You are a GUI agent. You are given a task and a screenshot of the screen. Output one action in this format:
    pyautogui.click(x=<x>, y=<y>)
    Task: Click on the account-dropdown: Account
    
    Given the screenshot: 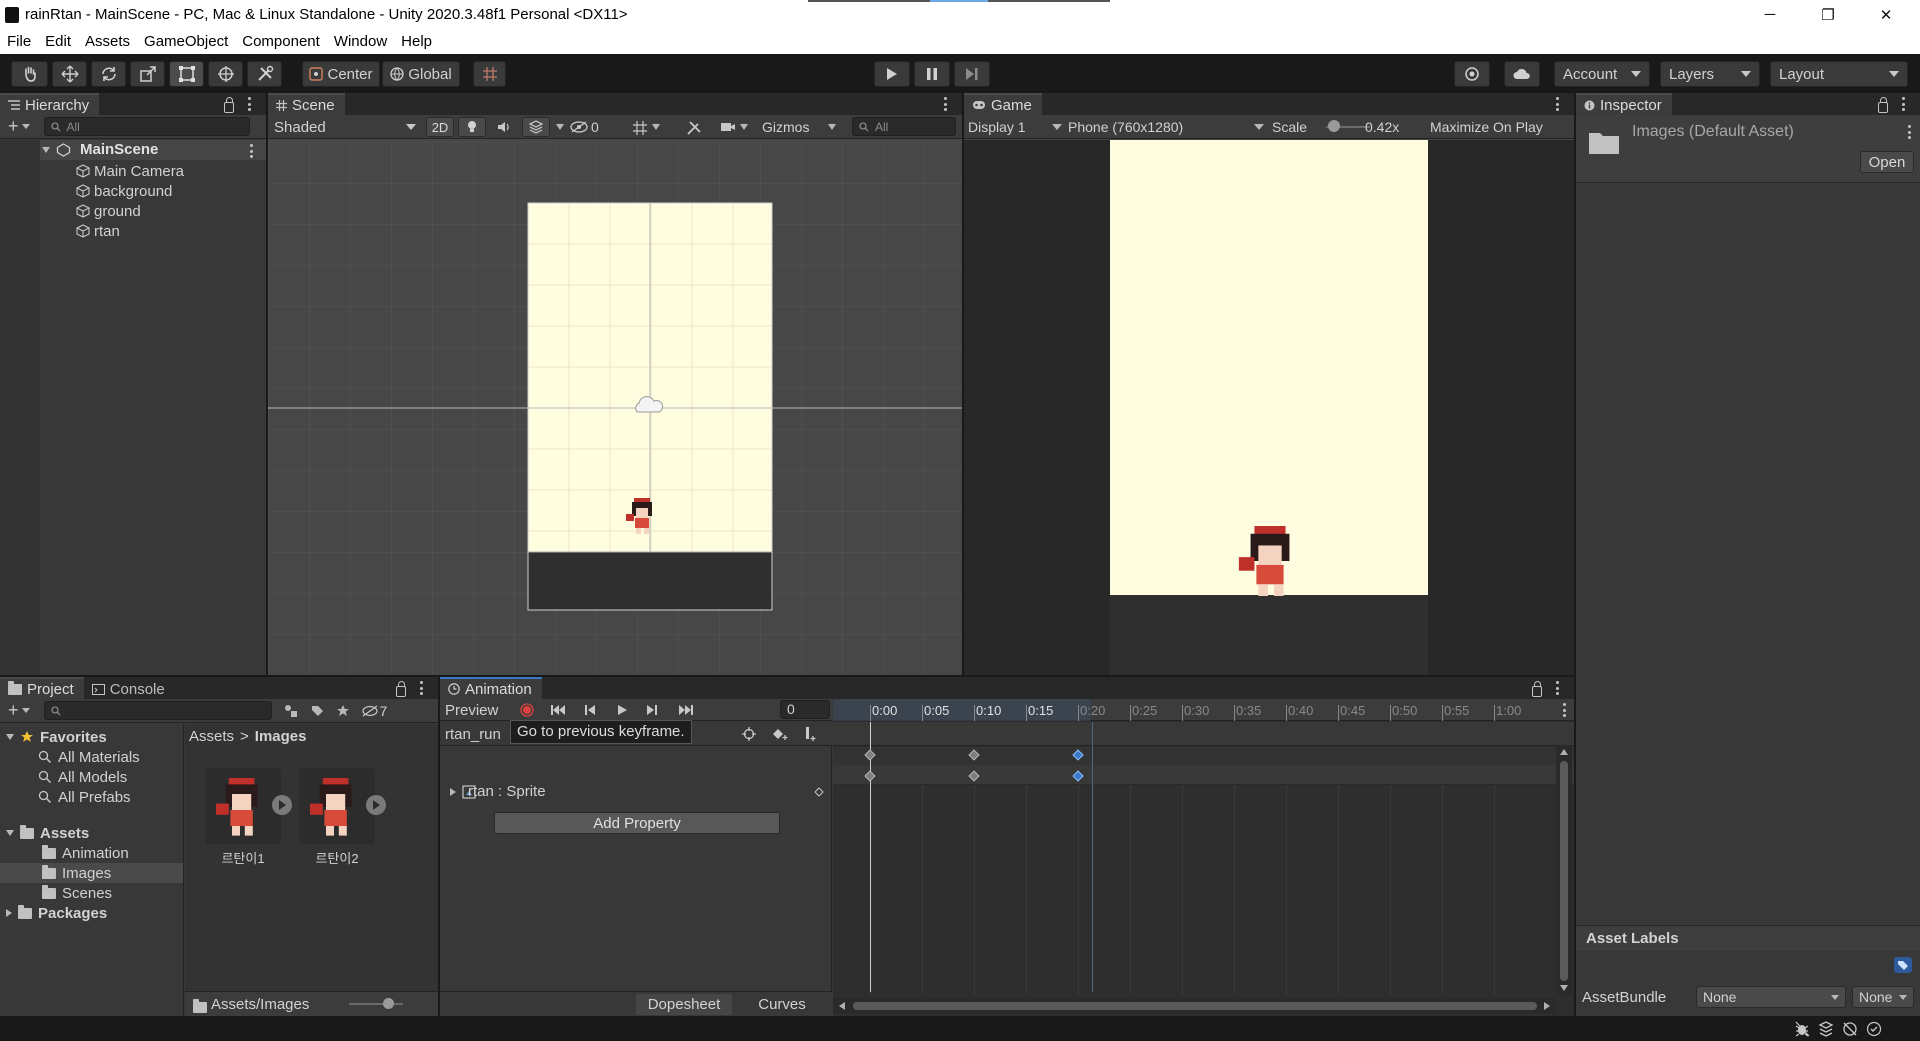 What is the action you would take?
    pyautogui.click(x=1602, y=74)
    